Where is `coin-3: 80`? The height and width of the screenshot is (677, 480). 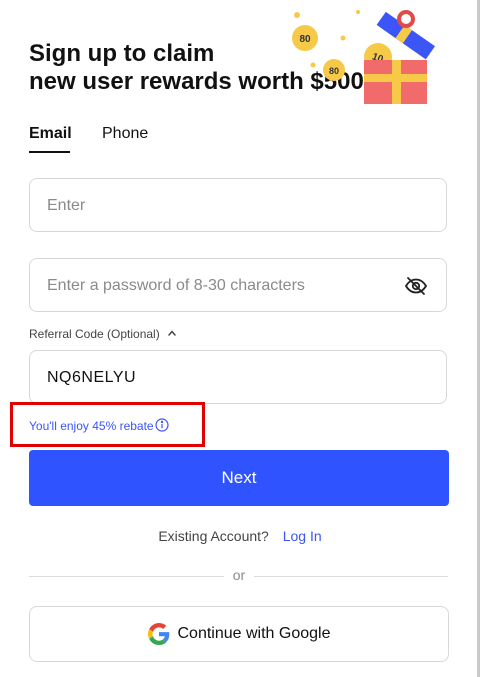 coin-3: 80 is located at coordinates (334, 70).